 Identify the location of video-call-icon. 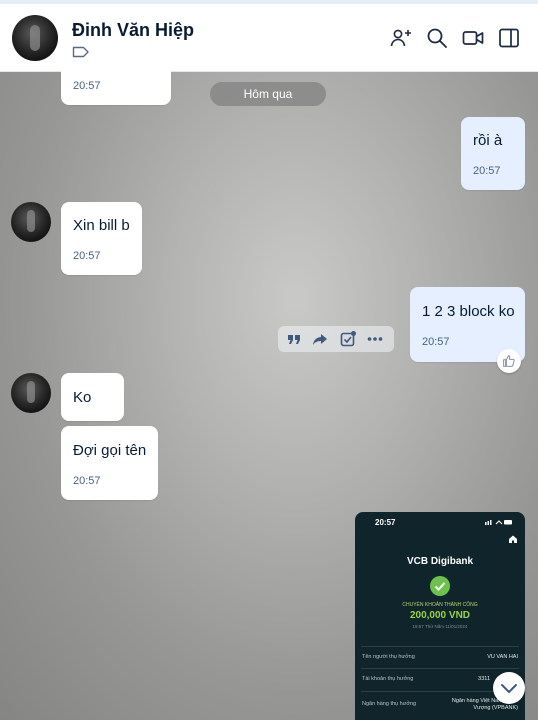
(473, 38).